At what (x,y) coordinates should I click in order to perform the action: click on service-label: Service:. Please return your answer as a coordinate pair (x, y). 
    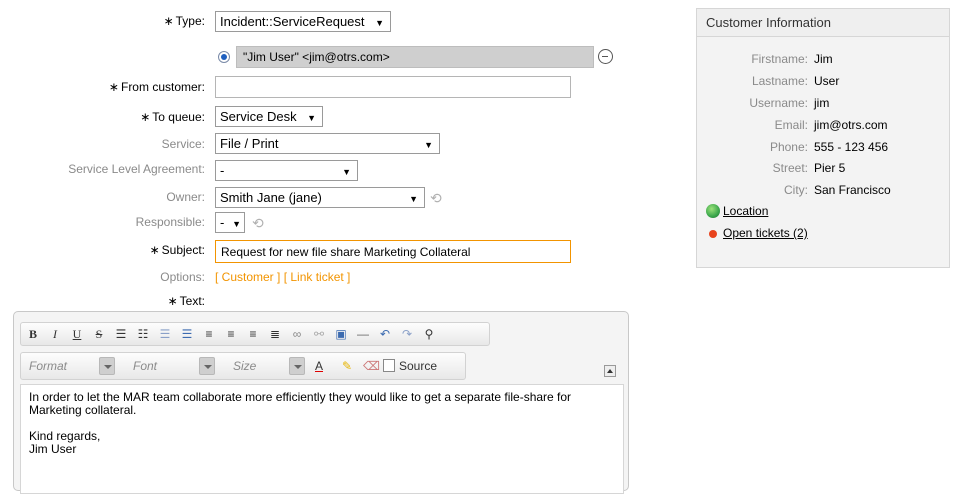
    Looking at the image, I should click on (183, 144).